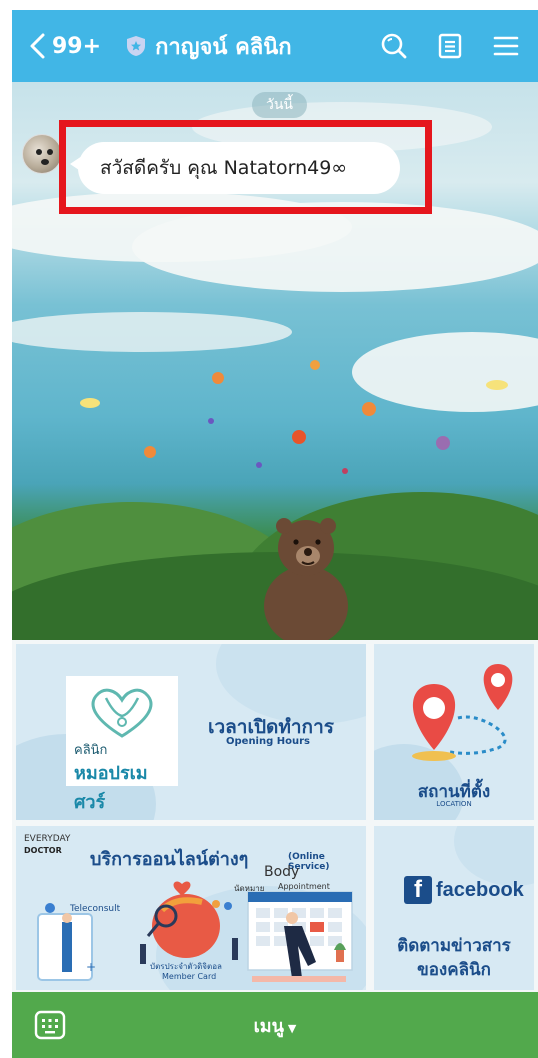 The height and width of the screenshot is (1058, 538). What do you see at coordinates (223, 47) in the screenshot?
I see `chat-title: กาญจน์ คลินิก` at bounding box center [223, 47].